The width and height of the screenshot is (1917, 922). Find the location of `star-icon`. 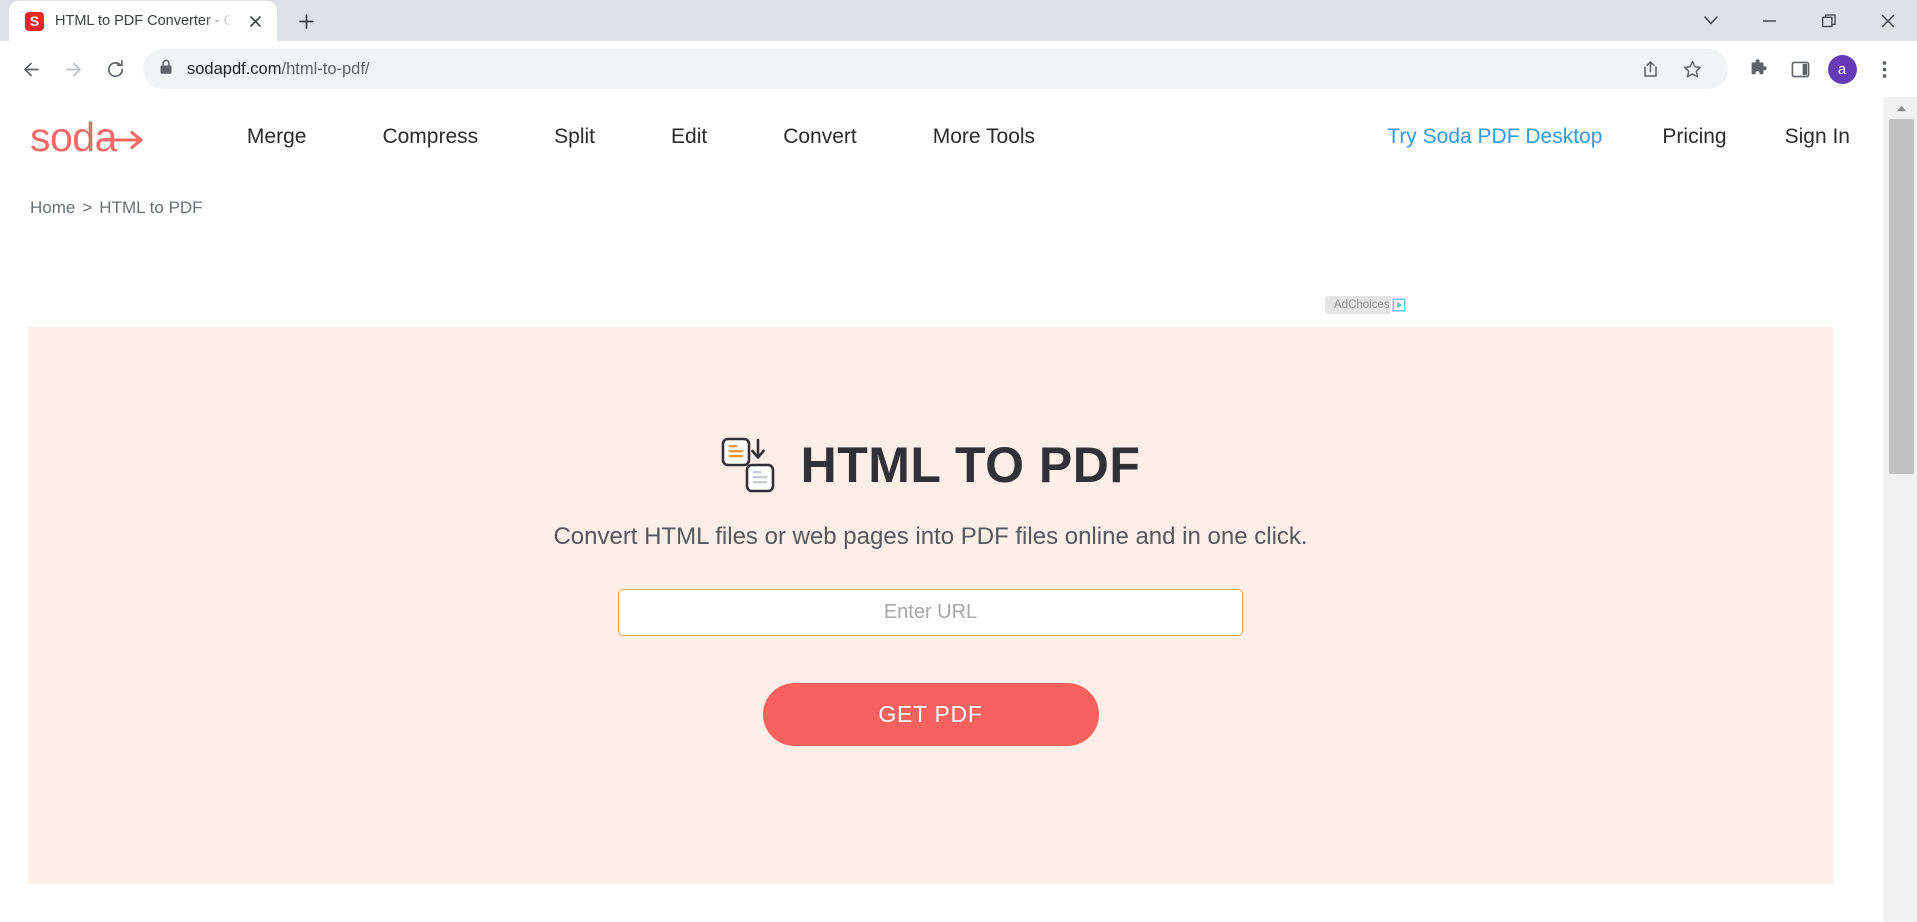

star-icon is located at coordinates (1692, 69).